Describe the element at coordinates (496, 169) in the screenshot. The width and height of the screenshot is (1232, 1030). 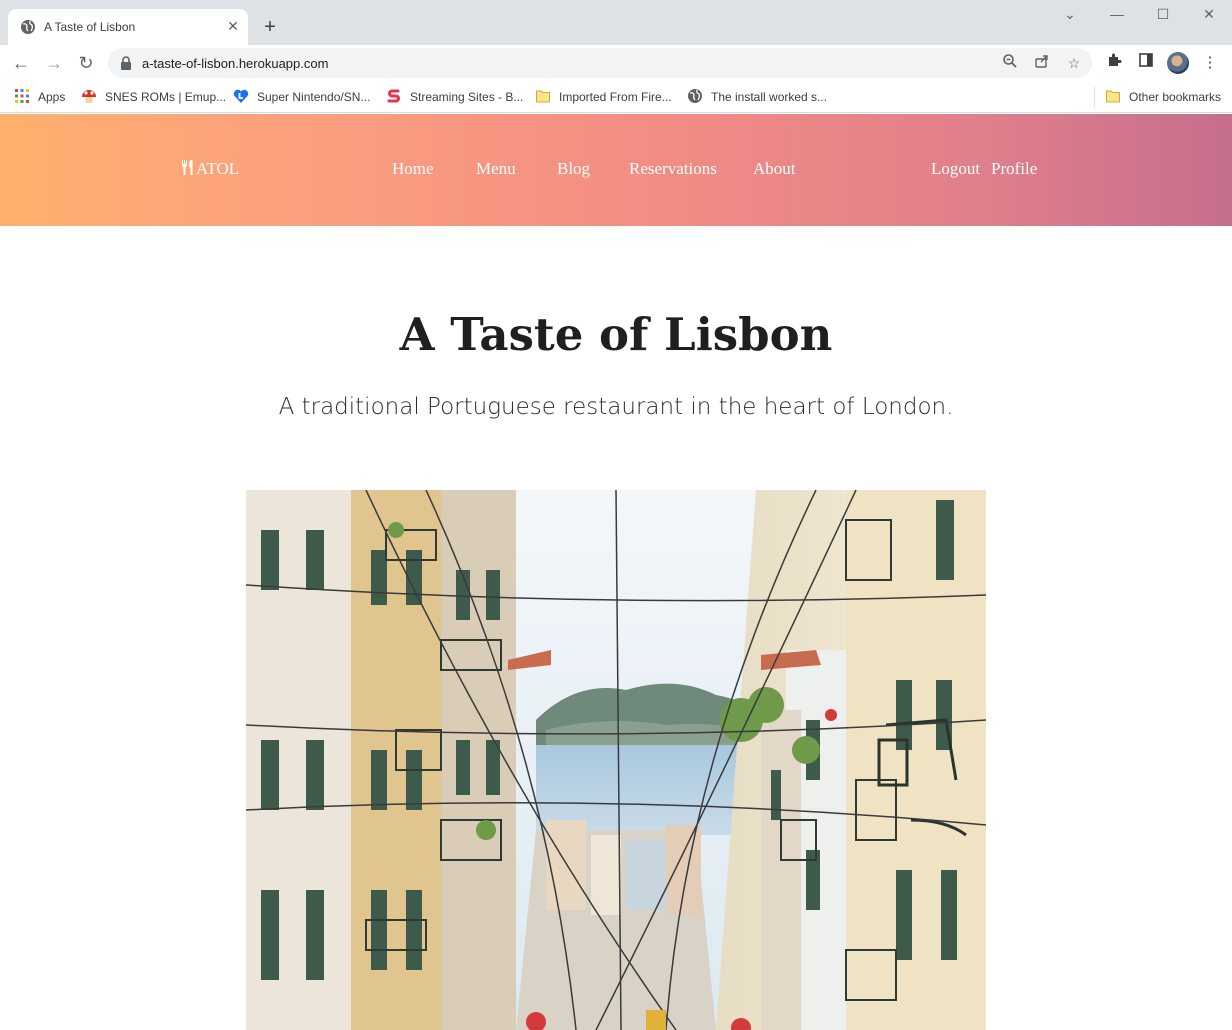
I see `nav-menu: Menu` at that location.